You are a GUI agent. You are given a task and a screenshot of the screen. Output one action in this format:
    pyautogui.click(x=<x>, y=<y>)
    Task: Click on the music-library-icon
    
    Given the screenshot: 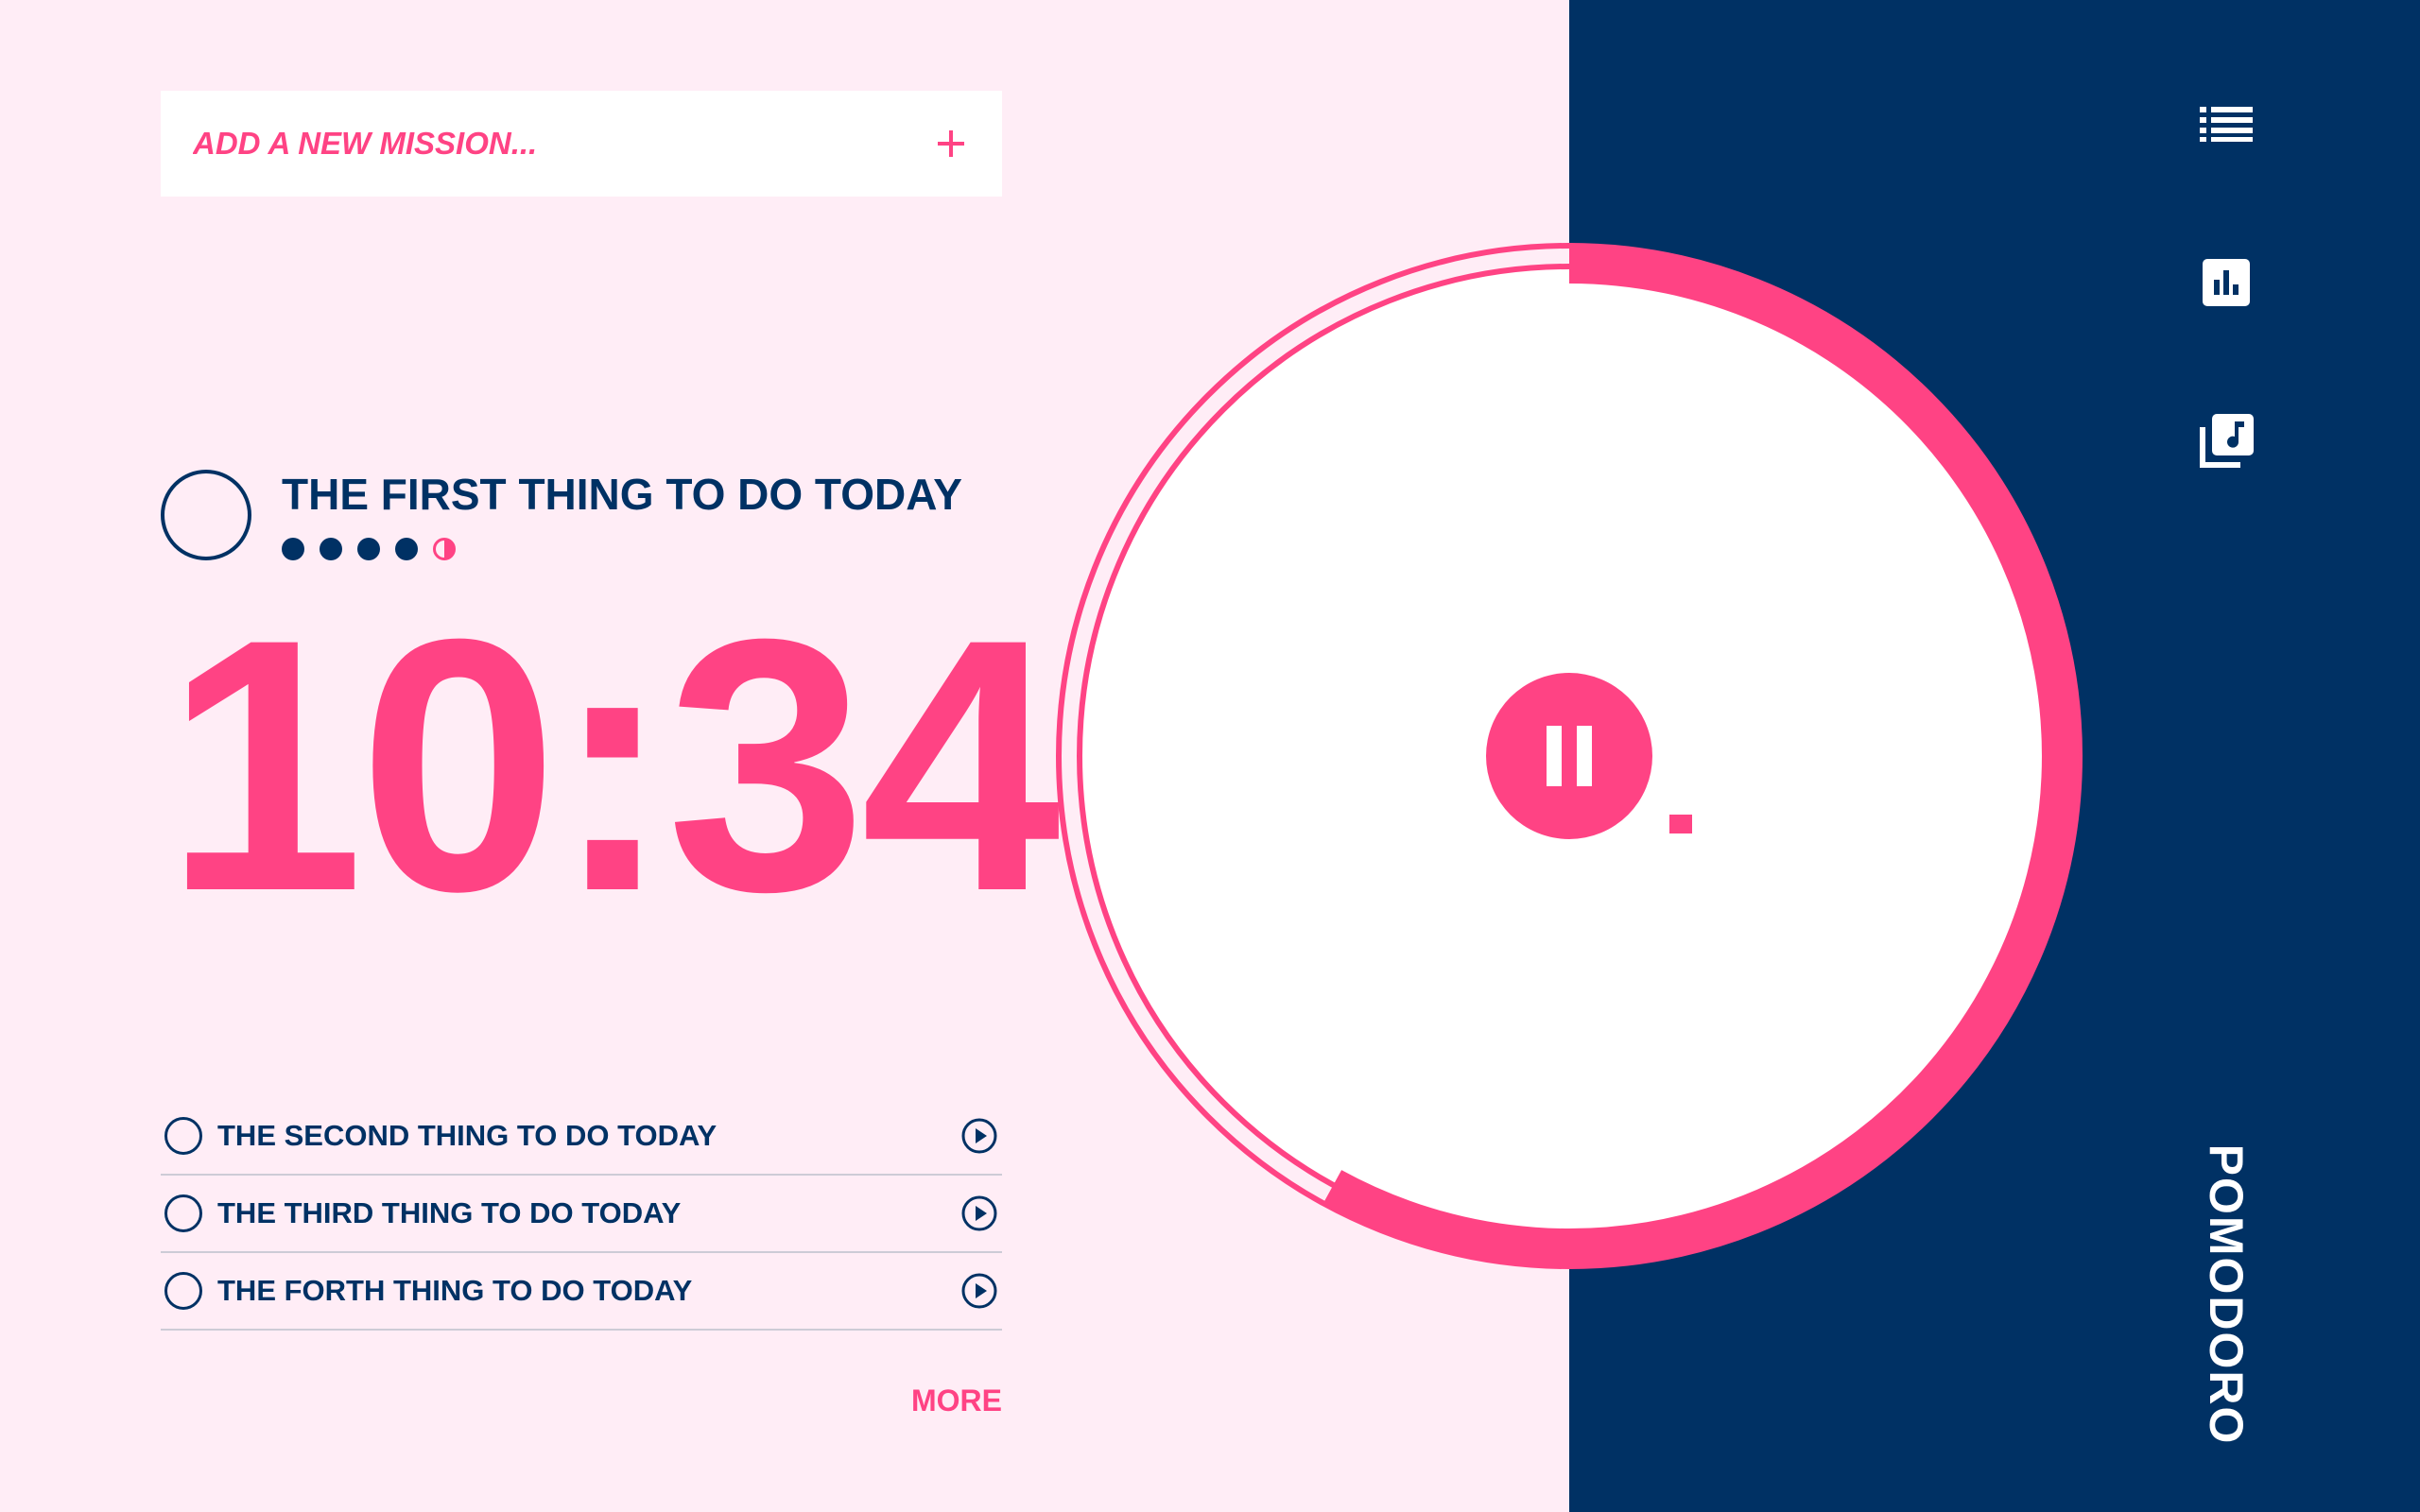 What is the action you would take?
    pyautogui.click(x=2227, y=441)
    